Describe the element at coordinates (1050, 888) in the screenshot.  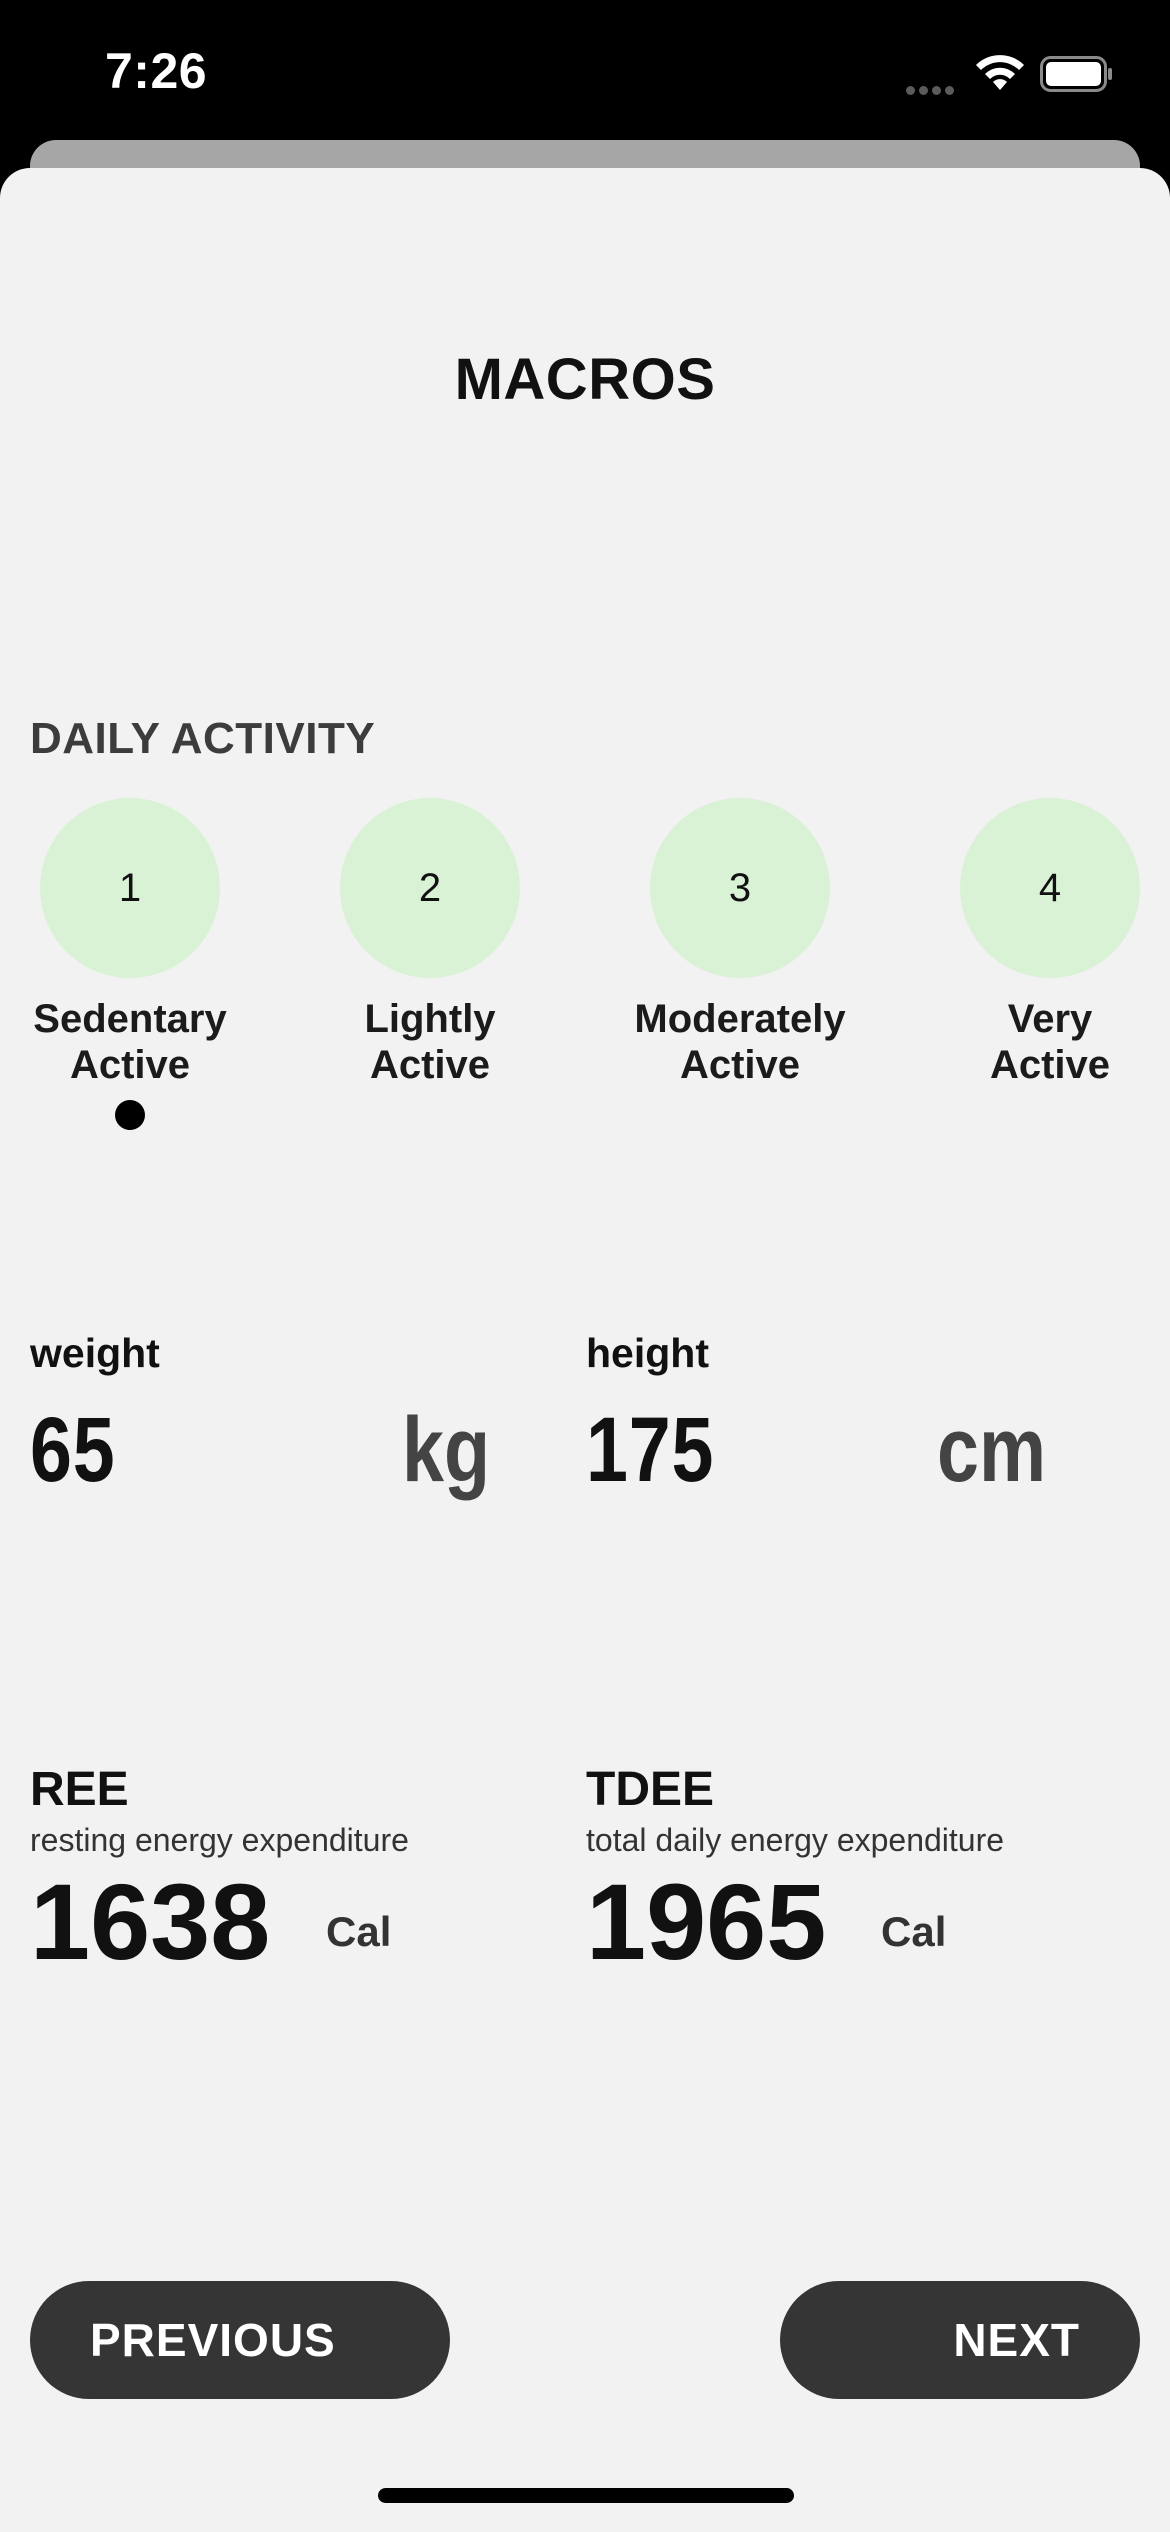
I see `activity-circle: 4` at that location.